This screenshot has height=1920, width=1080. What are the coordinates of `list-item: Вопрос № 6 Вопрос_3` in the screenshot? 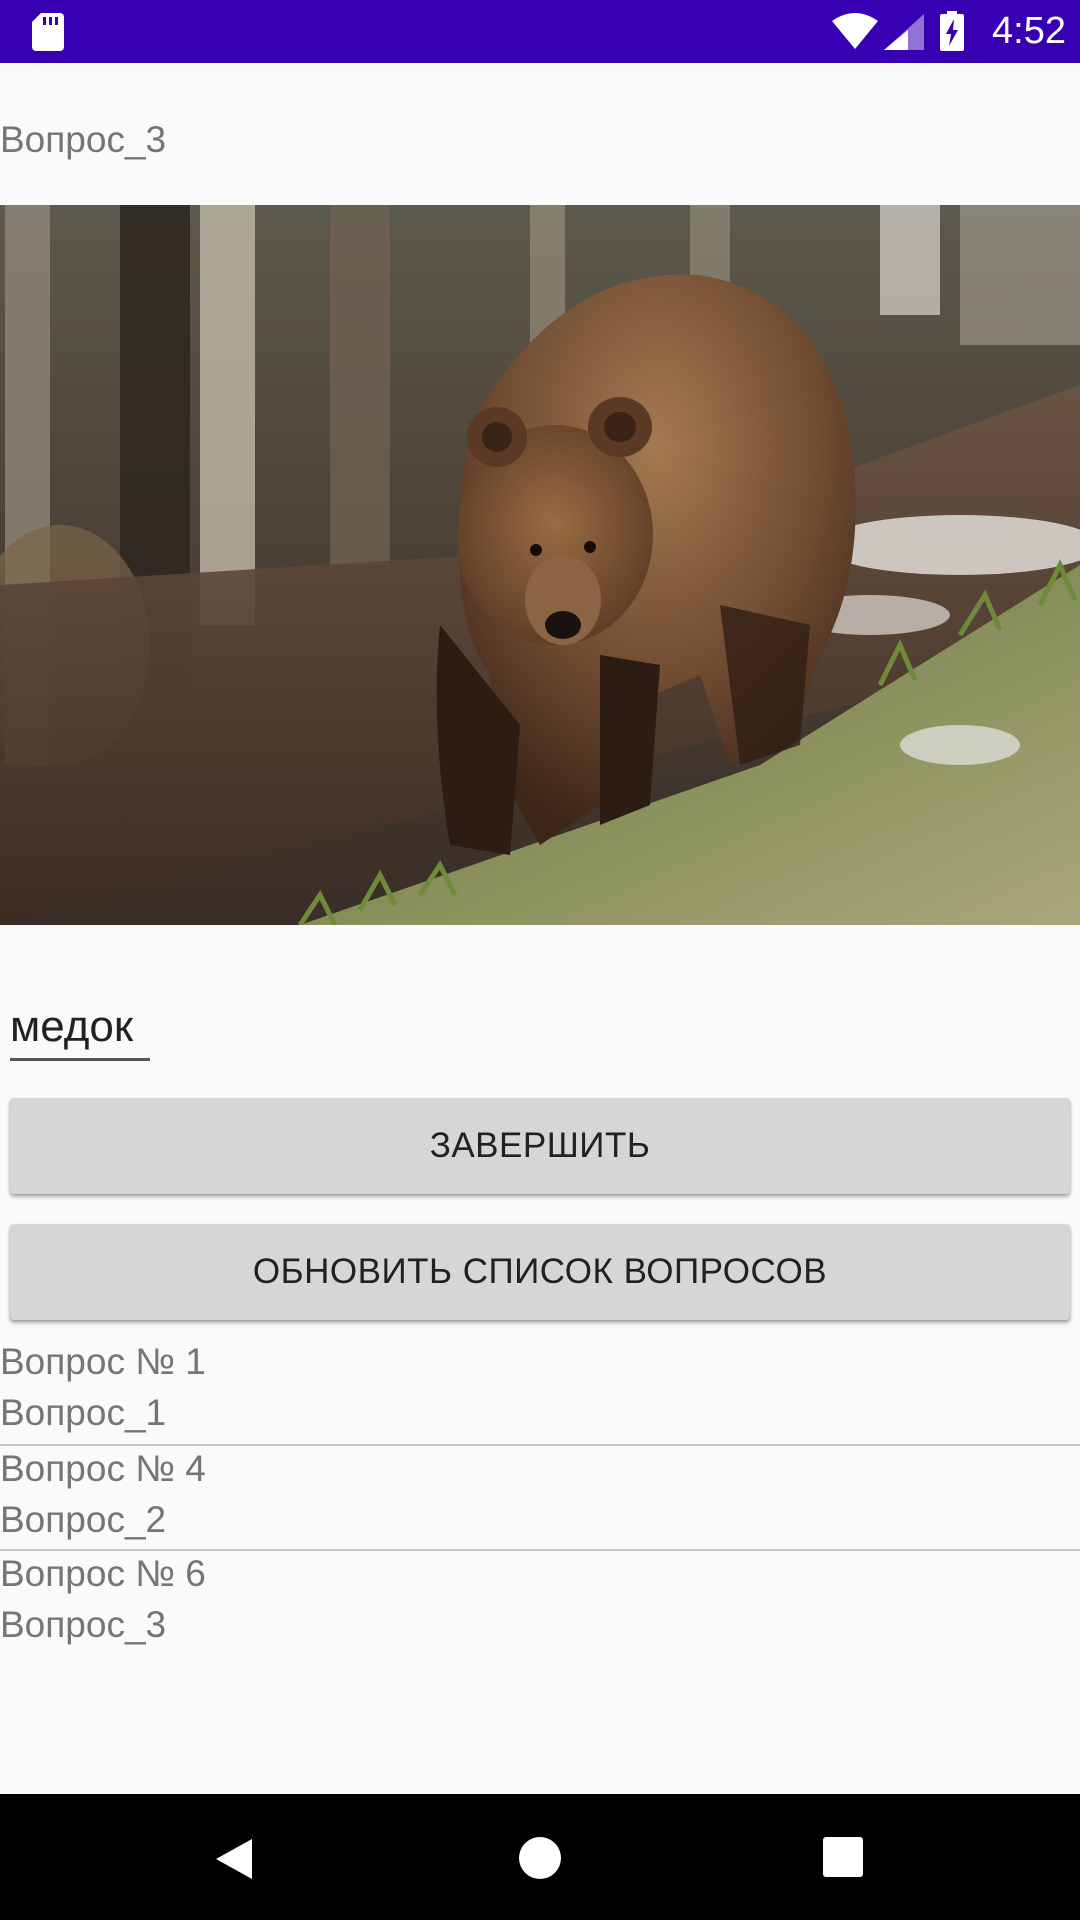 It's located at (540, 1601).